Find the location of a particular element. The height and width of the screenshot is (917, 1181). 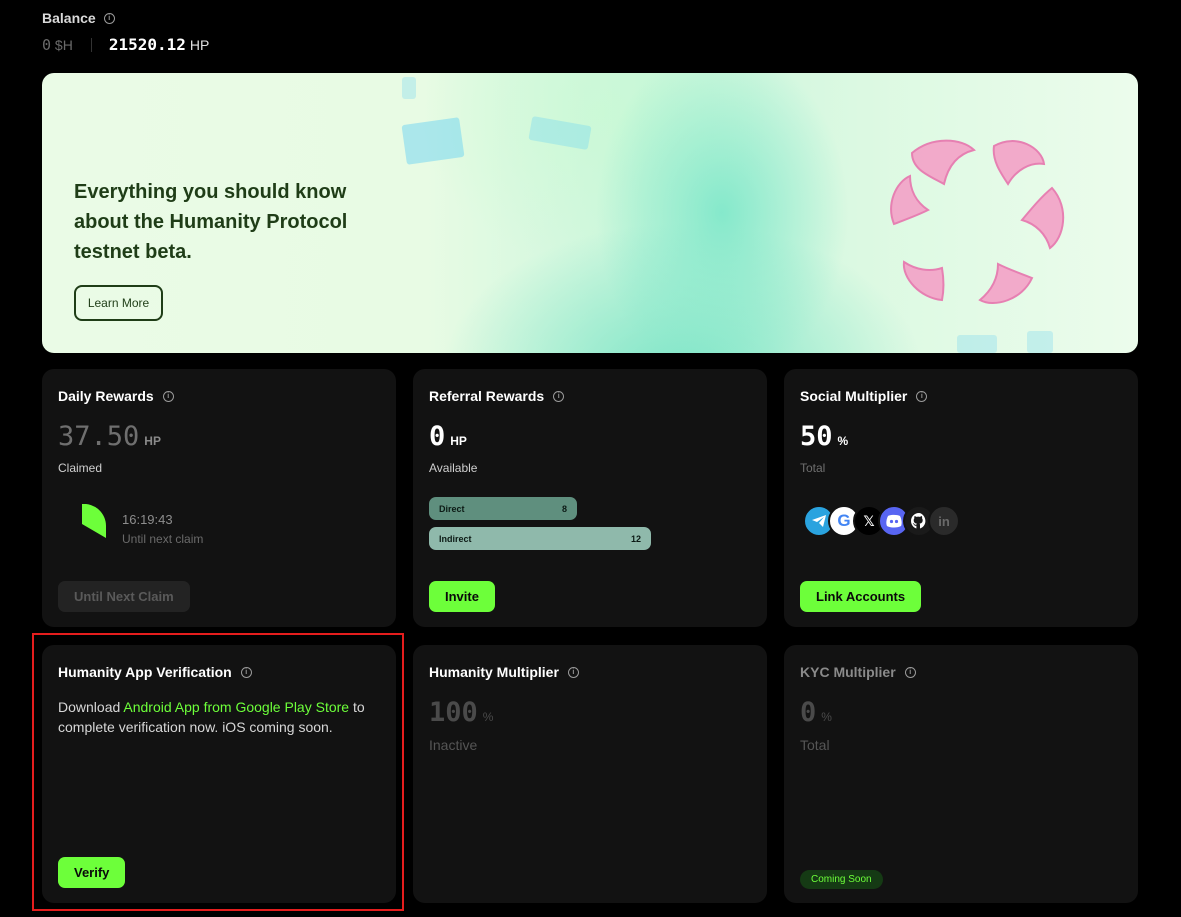

invite-button: Invite is located at coordinates (462, 596).